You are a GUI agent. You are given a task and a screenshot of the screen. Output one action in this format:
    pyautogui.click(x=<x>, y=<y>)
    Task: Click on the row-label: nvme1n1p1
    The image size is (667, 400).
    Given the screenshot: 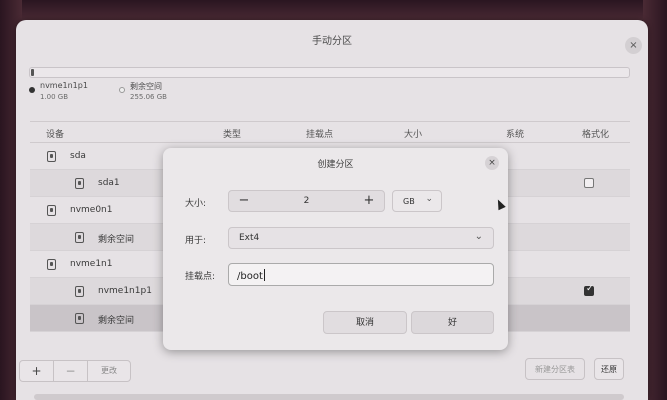 What is the action you would take?
    pyautogui.click(x=125, y=291)
    